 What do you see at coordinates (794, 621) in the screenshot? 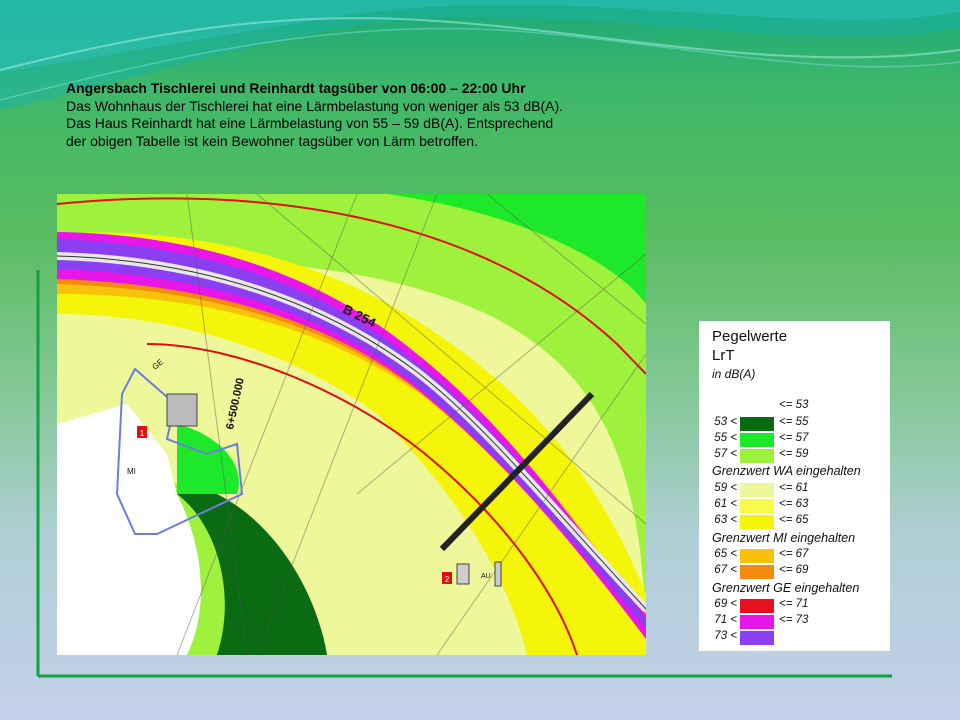
I see `legend-row: 71 < <= 73` at bounding box center [794, 621].